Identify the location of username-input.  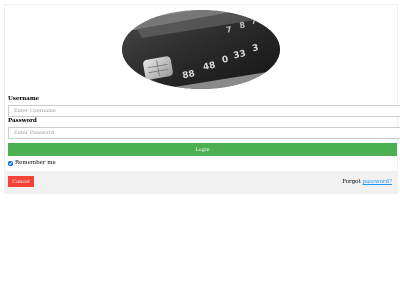
(204, 111).